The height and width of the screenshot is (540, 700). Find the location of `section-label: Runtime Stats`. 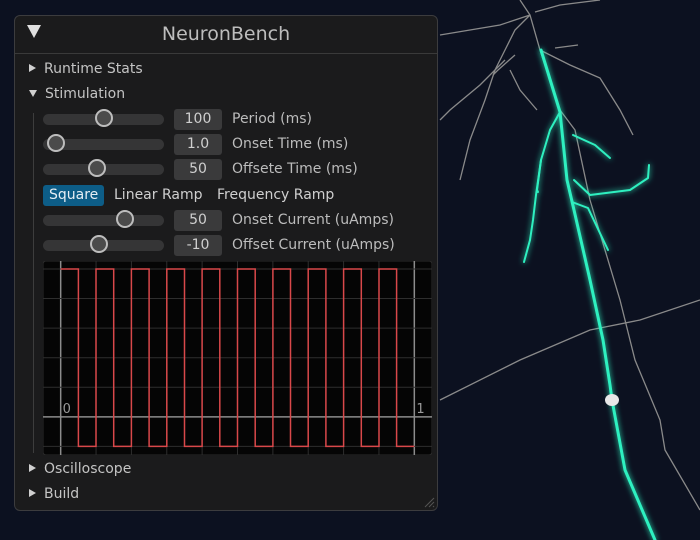

section-label: Runtime Stats is located at coordinates (93, 69).